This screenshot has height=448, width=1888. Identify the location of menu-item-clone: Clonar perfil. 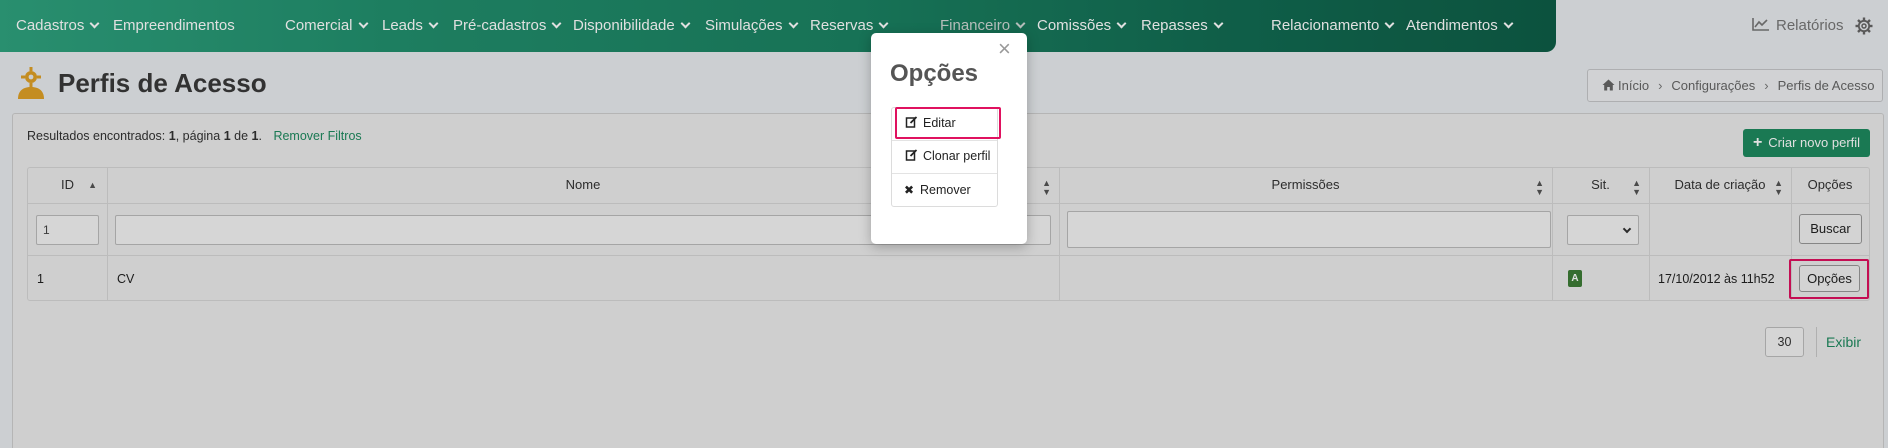
(944, 156).